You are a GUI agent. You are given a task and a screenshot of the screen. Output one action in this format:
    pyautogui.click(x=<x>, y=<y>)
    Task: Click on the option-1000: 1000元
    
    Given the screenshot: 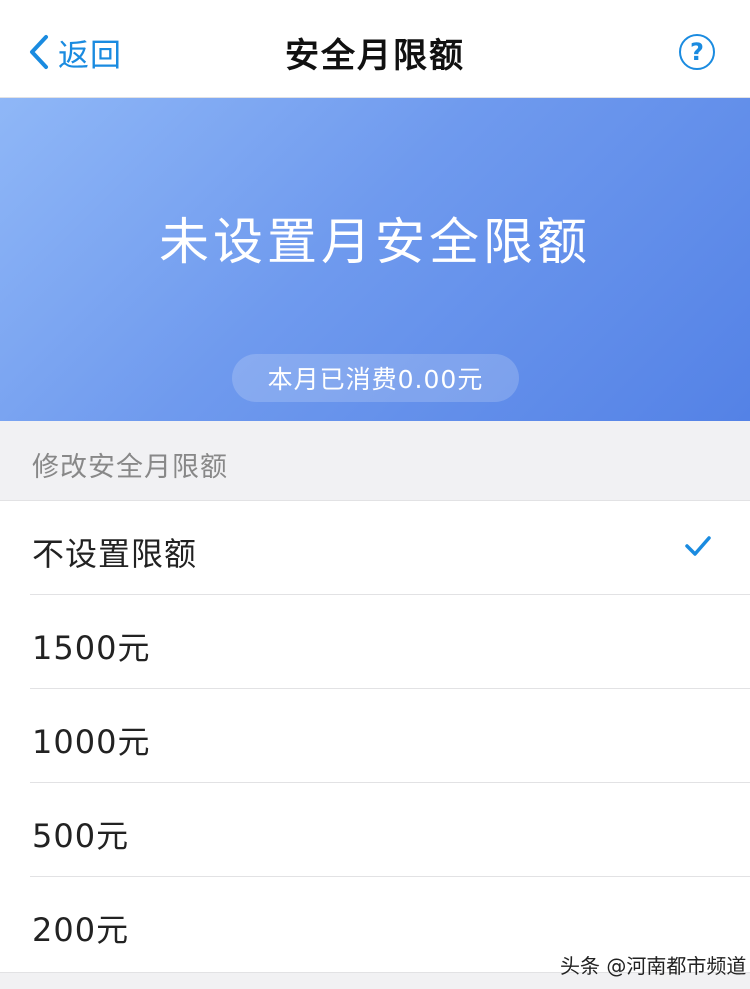 What is the action you would take?
    pyautogui.click(x=375, y=736)
    